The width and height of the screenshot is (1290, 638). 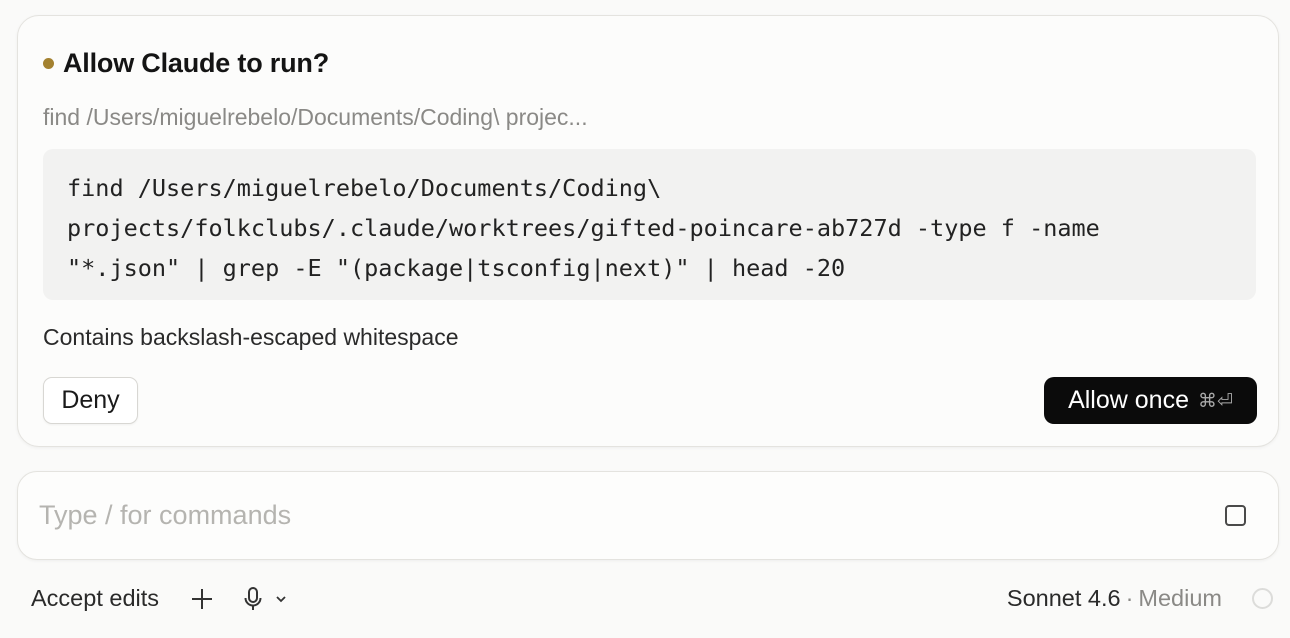 What do you see at coordinates (1235, 515) in the screenshot?
I see `checkbox-icon` at bounding box center [1235, 515].